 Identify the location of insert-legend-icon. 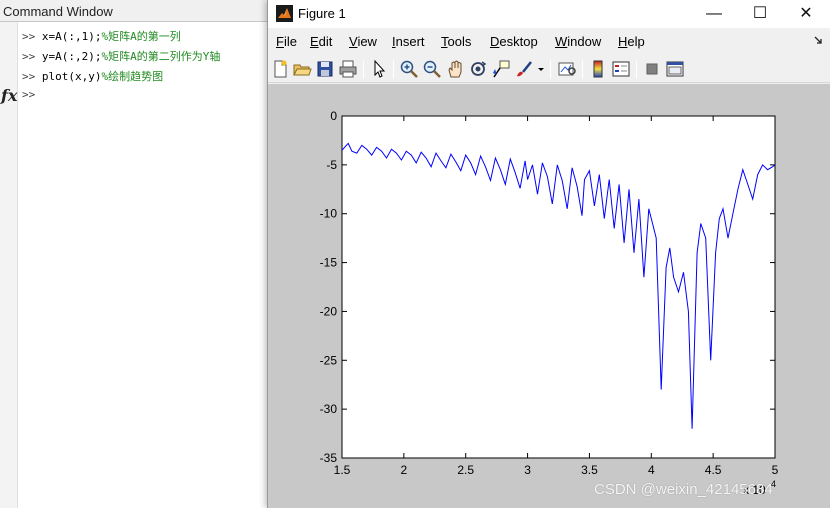
(621, 69).